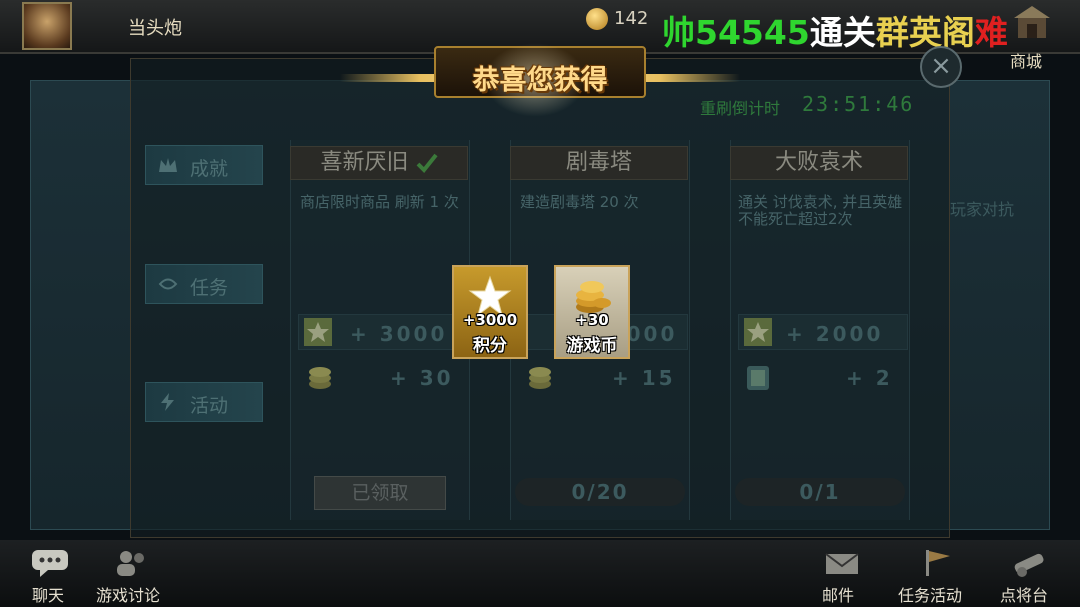  What do you see at coordinates (592, 346) in the screenshot?
I see `reward-name: 游戏币` at bounding box center [592, 346].